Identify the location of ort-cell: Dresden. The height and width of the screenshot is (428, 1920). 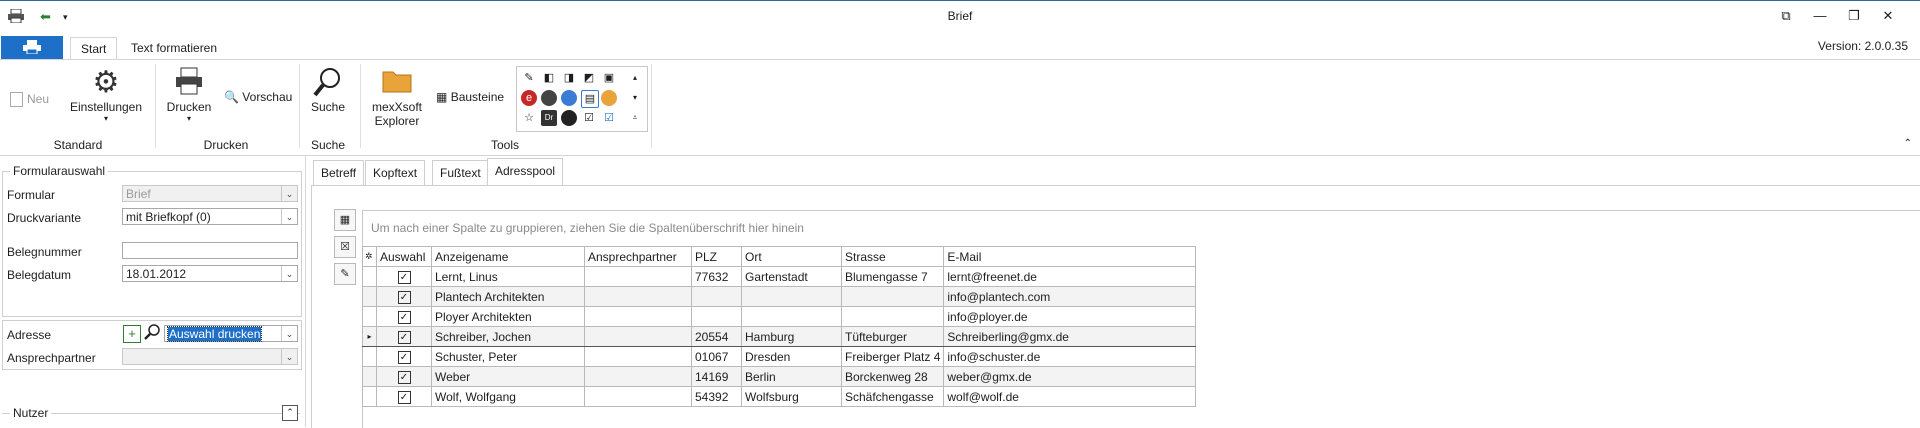
(791, 356).